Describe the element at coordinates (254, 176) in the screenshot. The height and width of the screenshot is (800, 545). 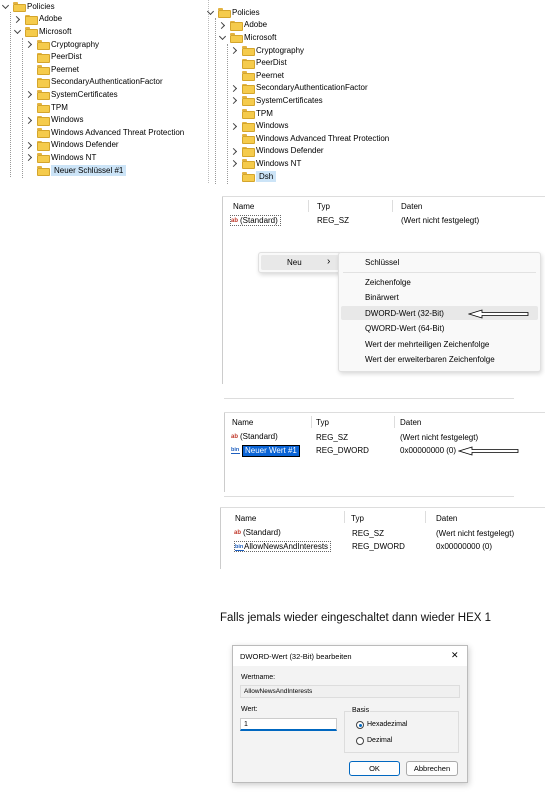
I see `tree-item: Dsh` at that location.